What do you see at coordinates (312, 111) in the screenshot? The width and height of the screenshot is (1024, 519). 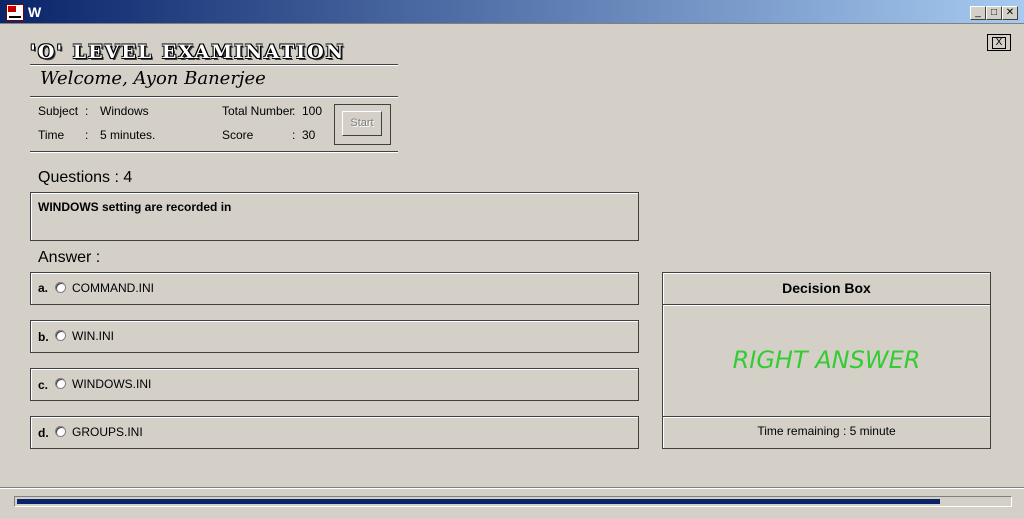 I see `total-number-value: 100` at bounding box center [312, 111].